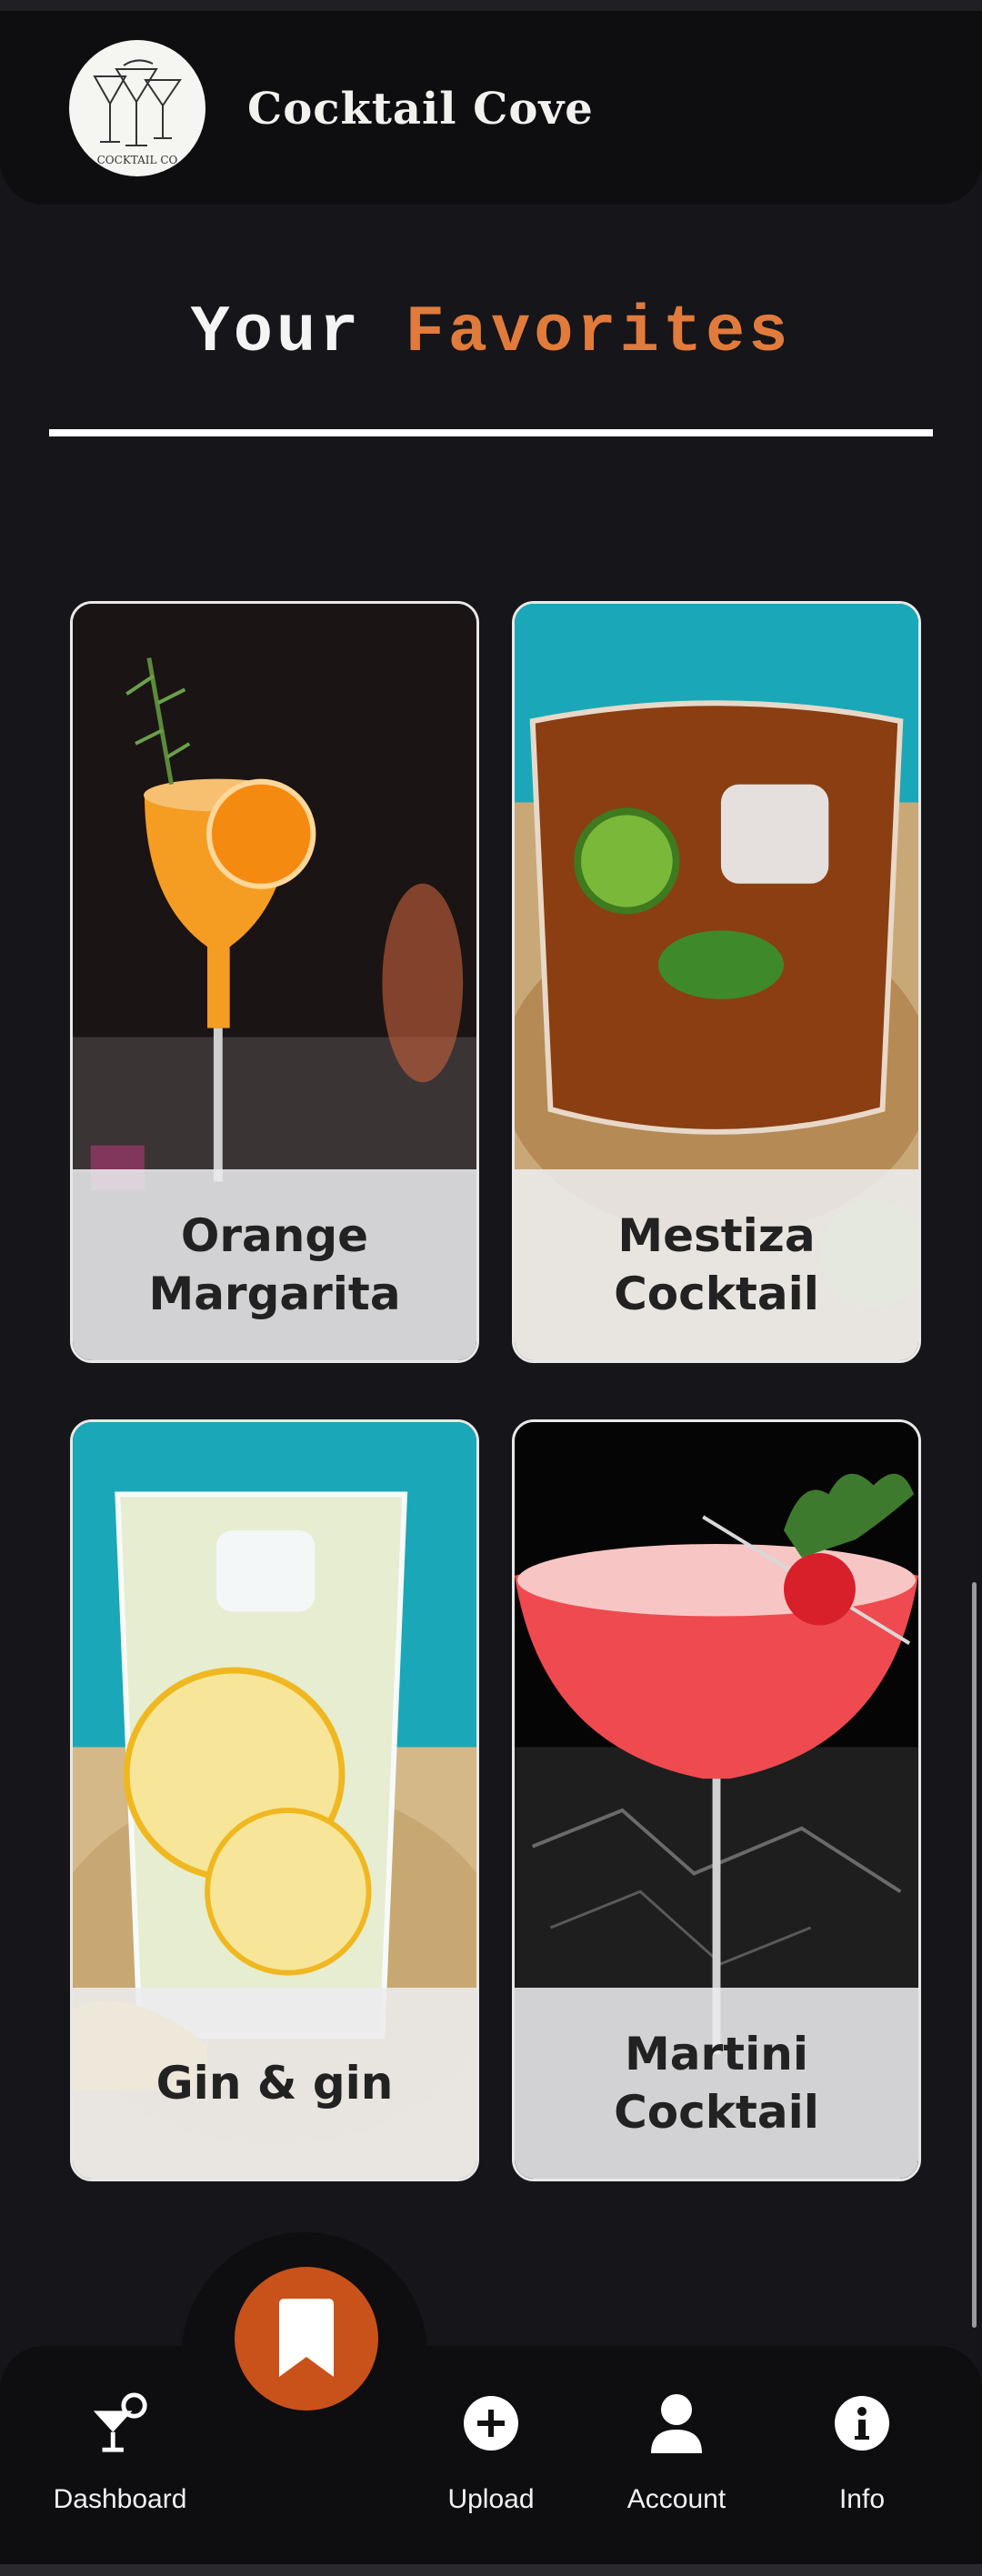 The width and height of the screenshot is (982, 2576). I want to click on favorites-fab-button, so click(306, 2339).